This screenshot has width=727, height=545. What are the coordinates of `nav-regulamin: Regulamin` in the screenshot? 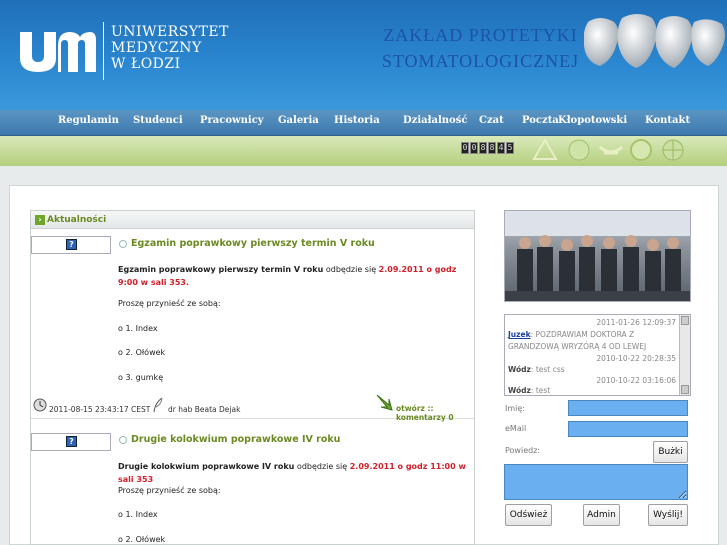 It's located at (88, 120).